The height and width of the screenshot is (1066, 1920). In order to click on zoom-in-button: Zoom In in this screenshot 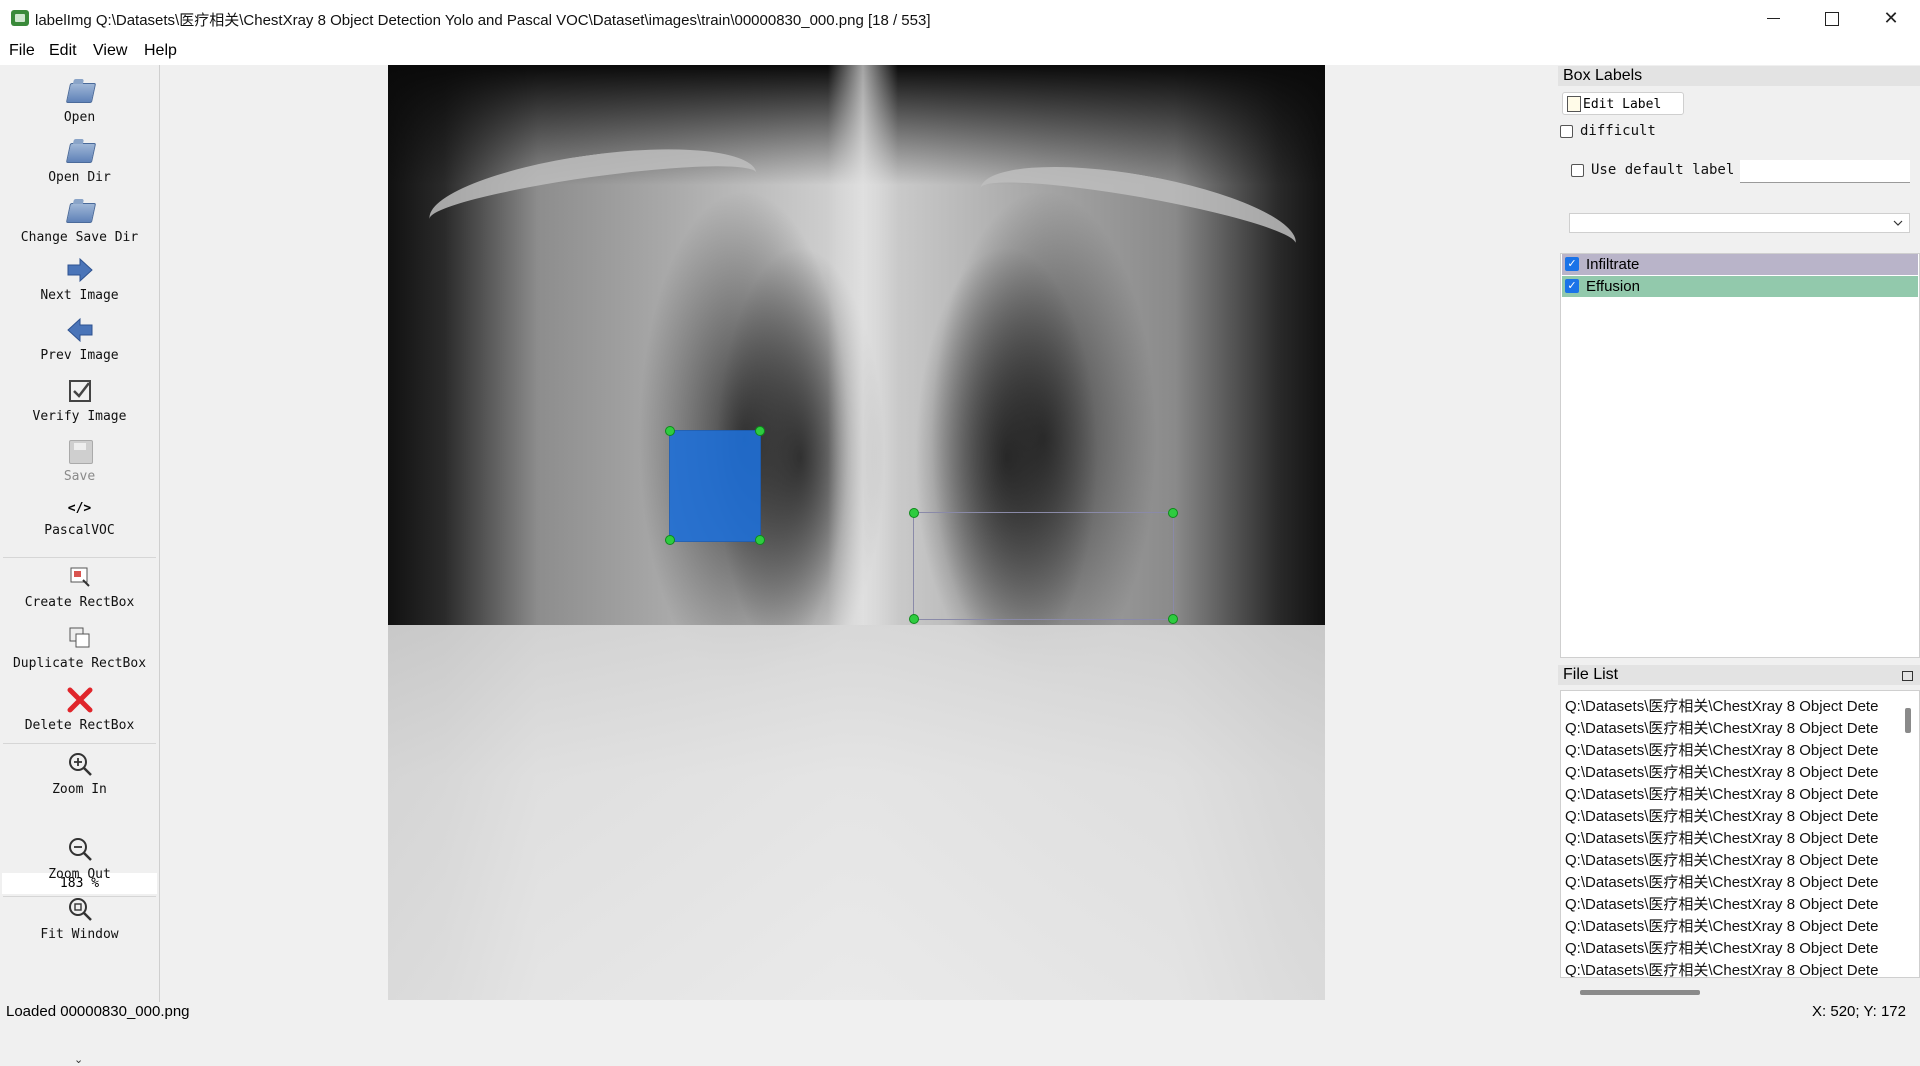, I will do `click(79, 773)`.